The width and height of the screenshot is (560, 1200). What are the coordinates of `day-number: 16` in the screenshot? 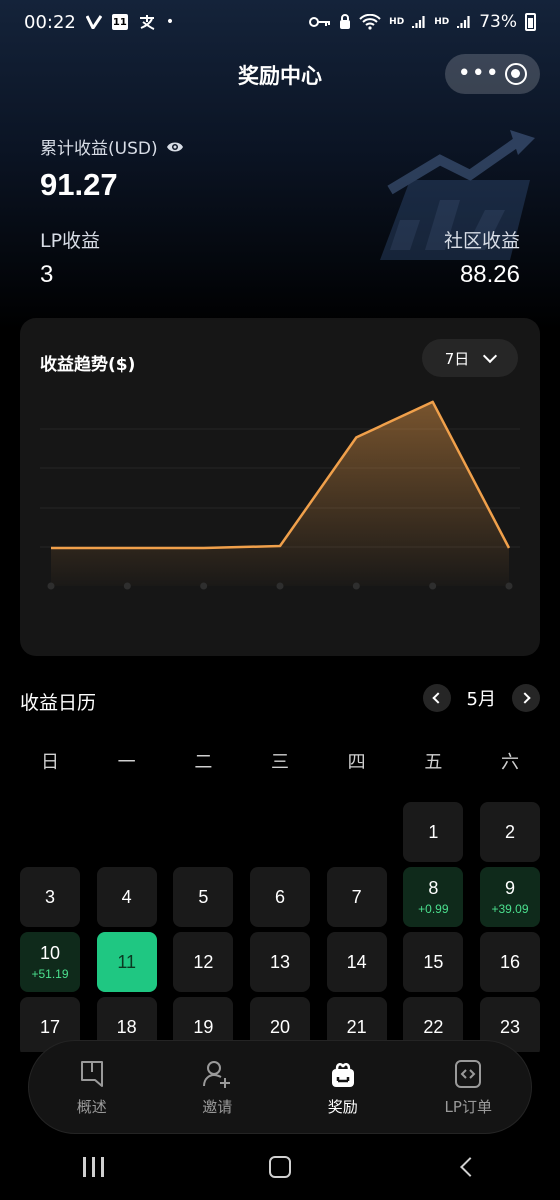 It's located at (510, 961).